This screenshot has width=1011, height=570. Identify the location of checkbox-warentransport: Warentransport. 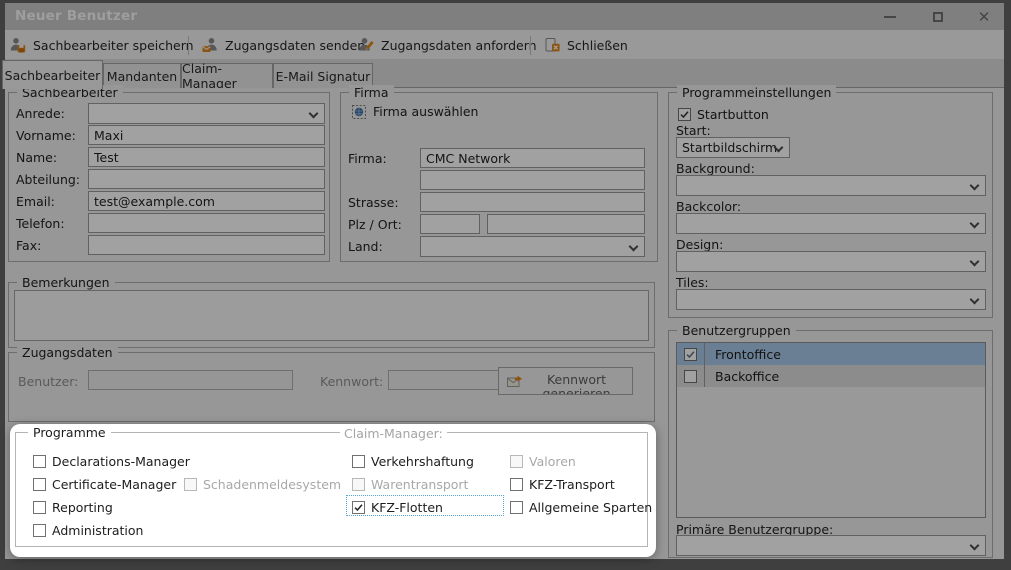
(410, 484).